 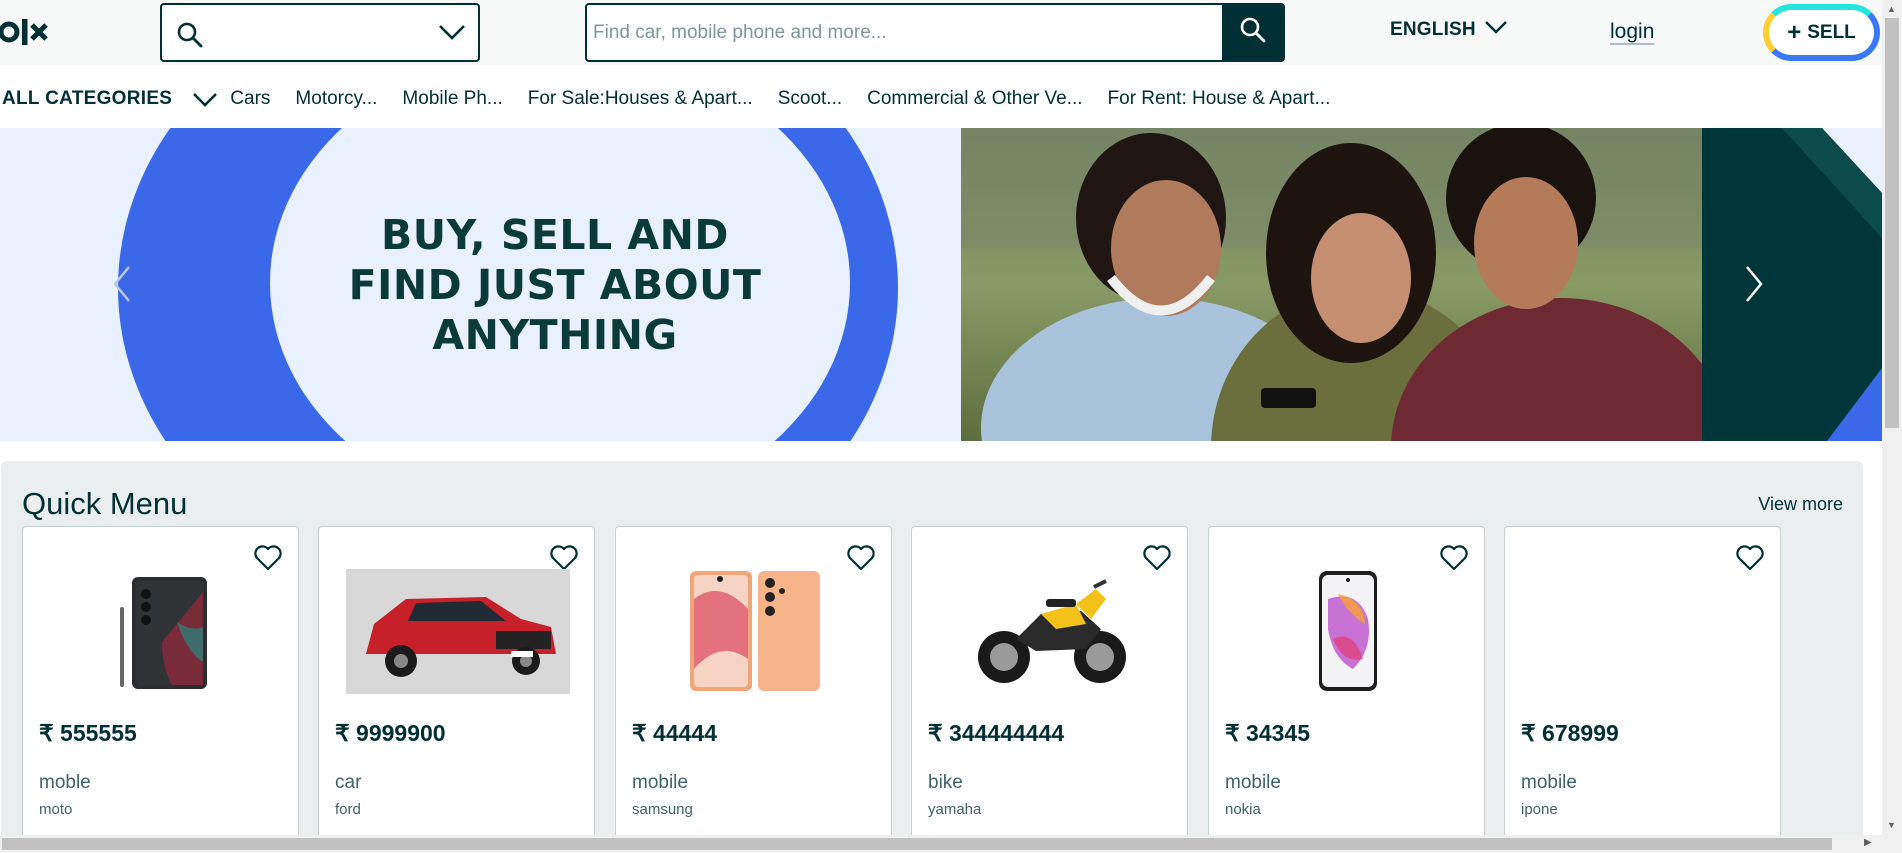 I want to click on search-input, so click(x=904, y=32).